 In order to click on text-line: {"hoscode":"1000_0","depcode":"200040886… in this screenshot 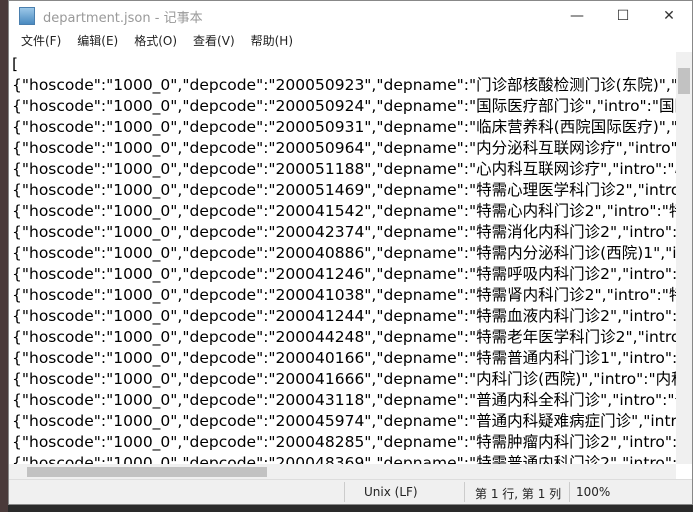, I will do `click(344, 253)`.